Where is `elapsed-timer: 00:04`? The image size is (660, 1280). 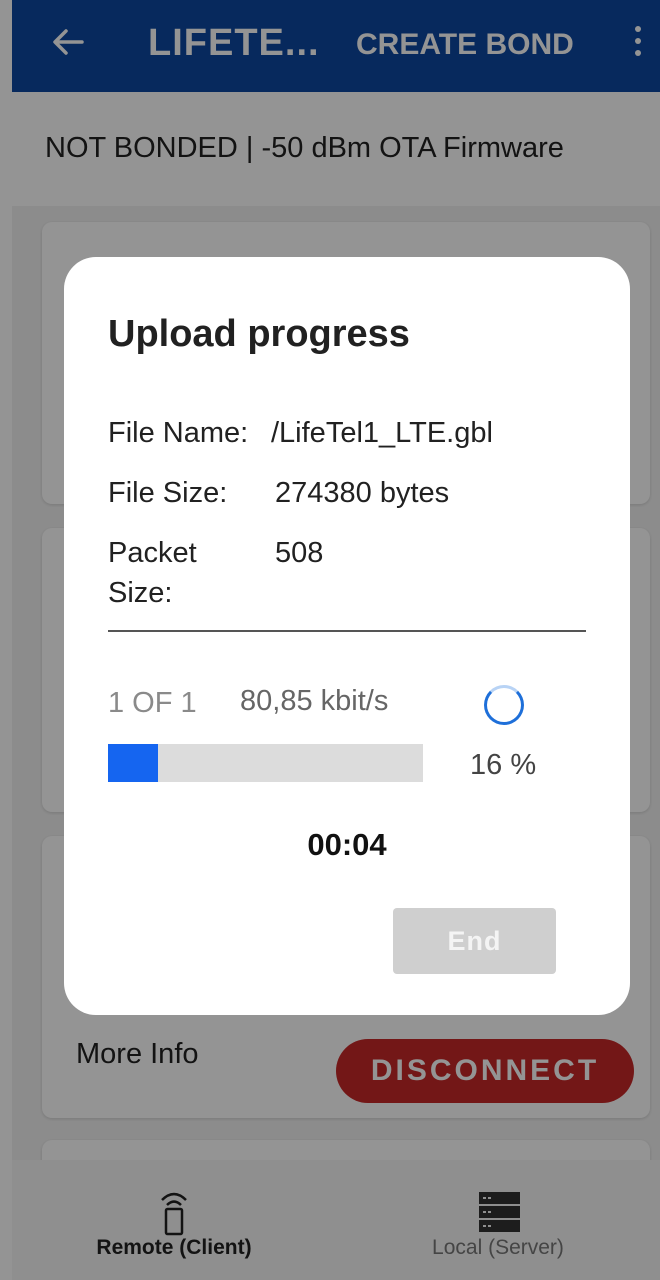
elapsed-timer: 00:04 is located at coordinates (347, 844).